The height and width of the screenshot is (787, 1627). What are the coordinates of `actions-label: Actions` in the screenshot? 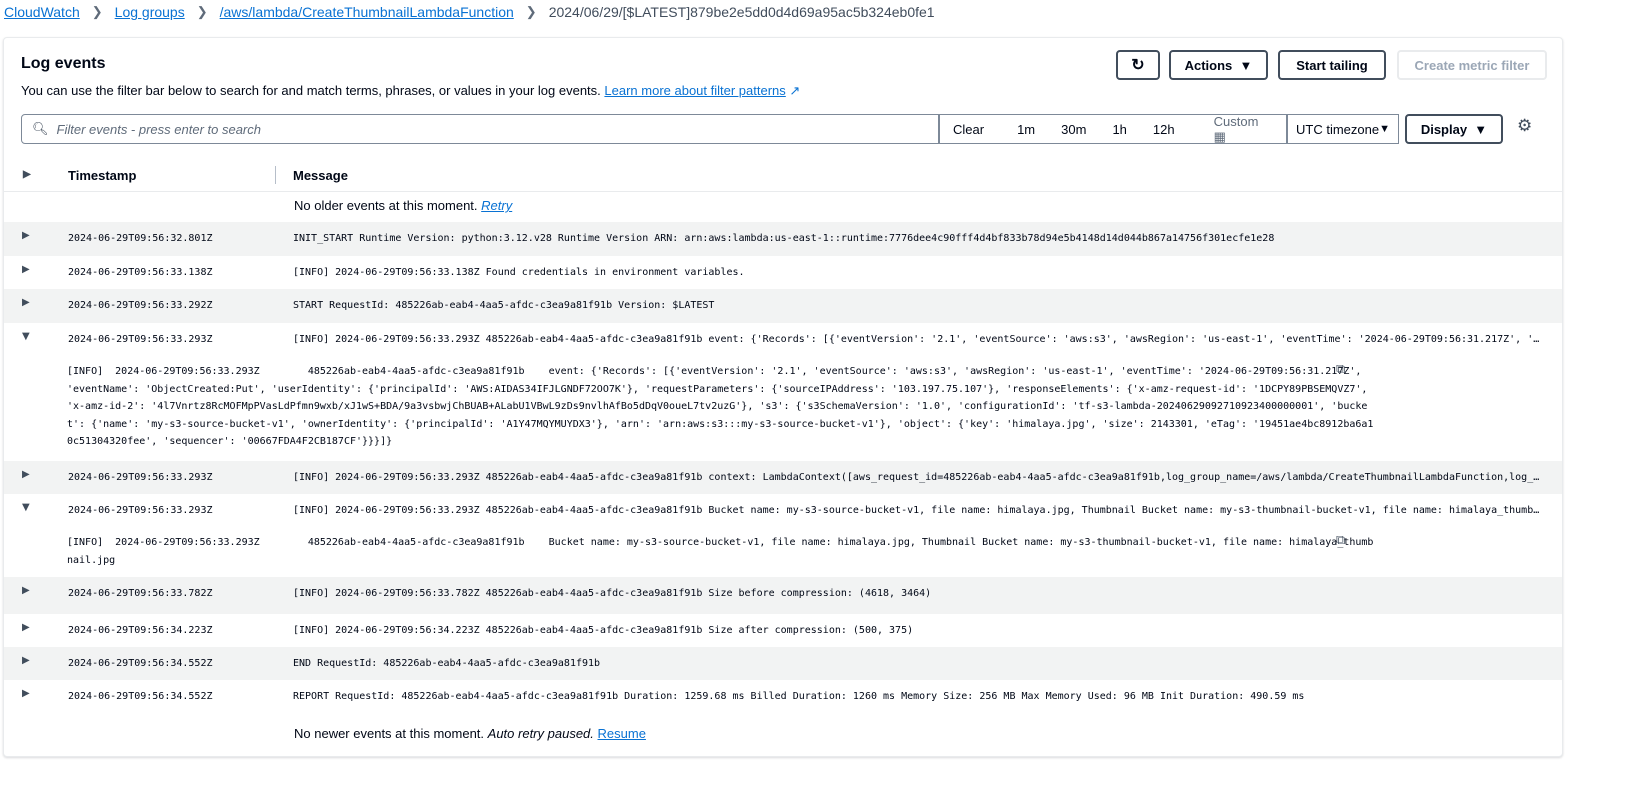 It's located at (1208, 65).